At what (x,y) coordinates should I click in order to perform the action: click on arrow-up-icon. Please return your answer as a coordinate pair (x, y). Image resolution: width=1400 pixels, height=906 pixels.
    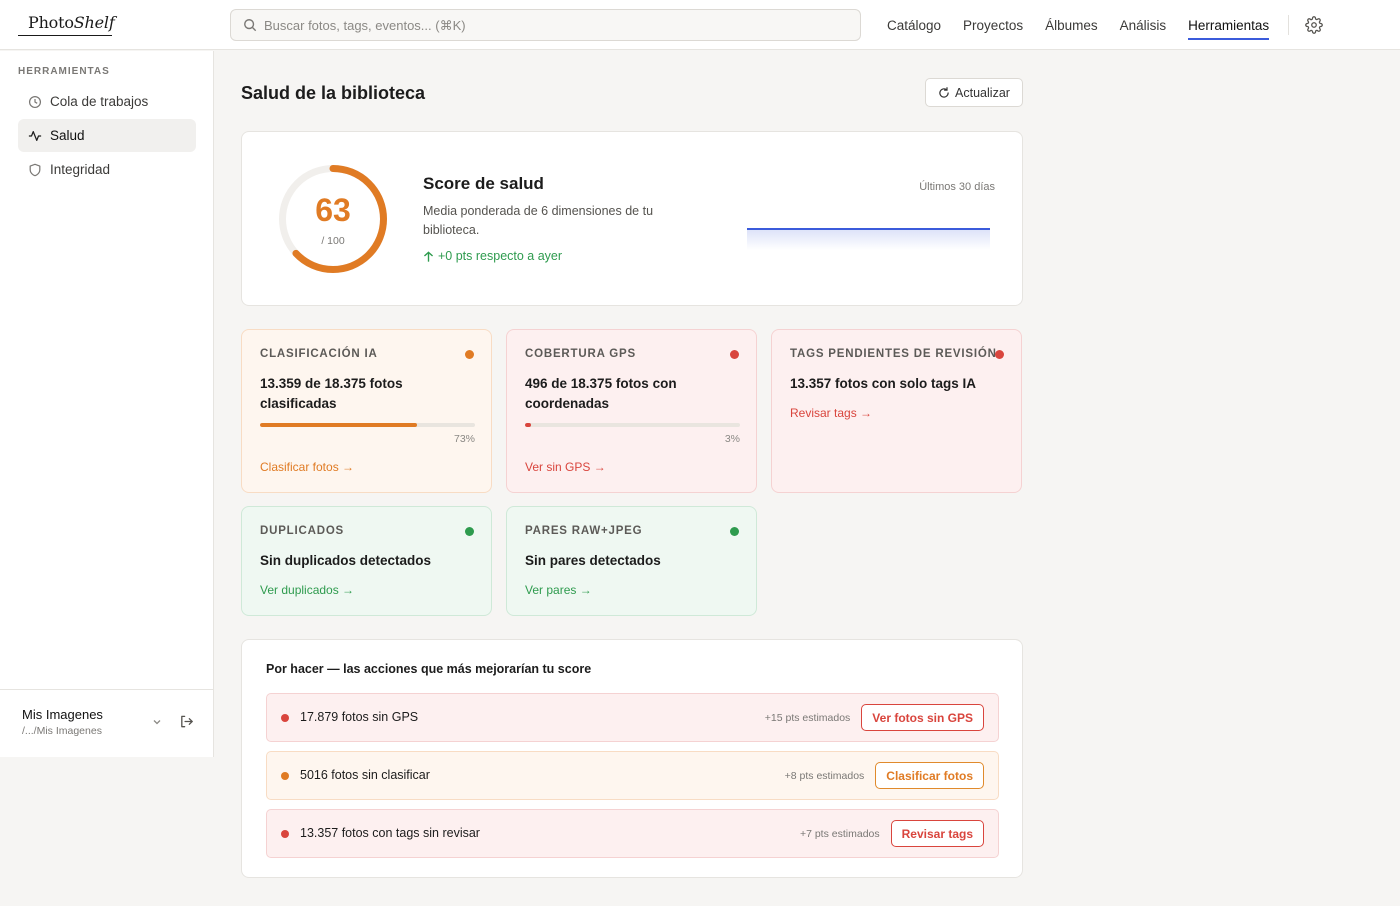
    Looking at the image, I should click on (428, 256).